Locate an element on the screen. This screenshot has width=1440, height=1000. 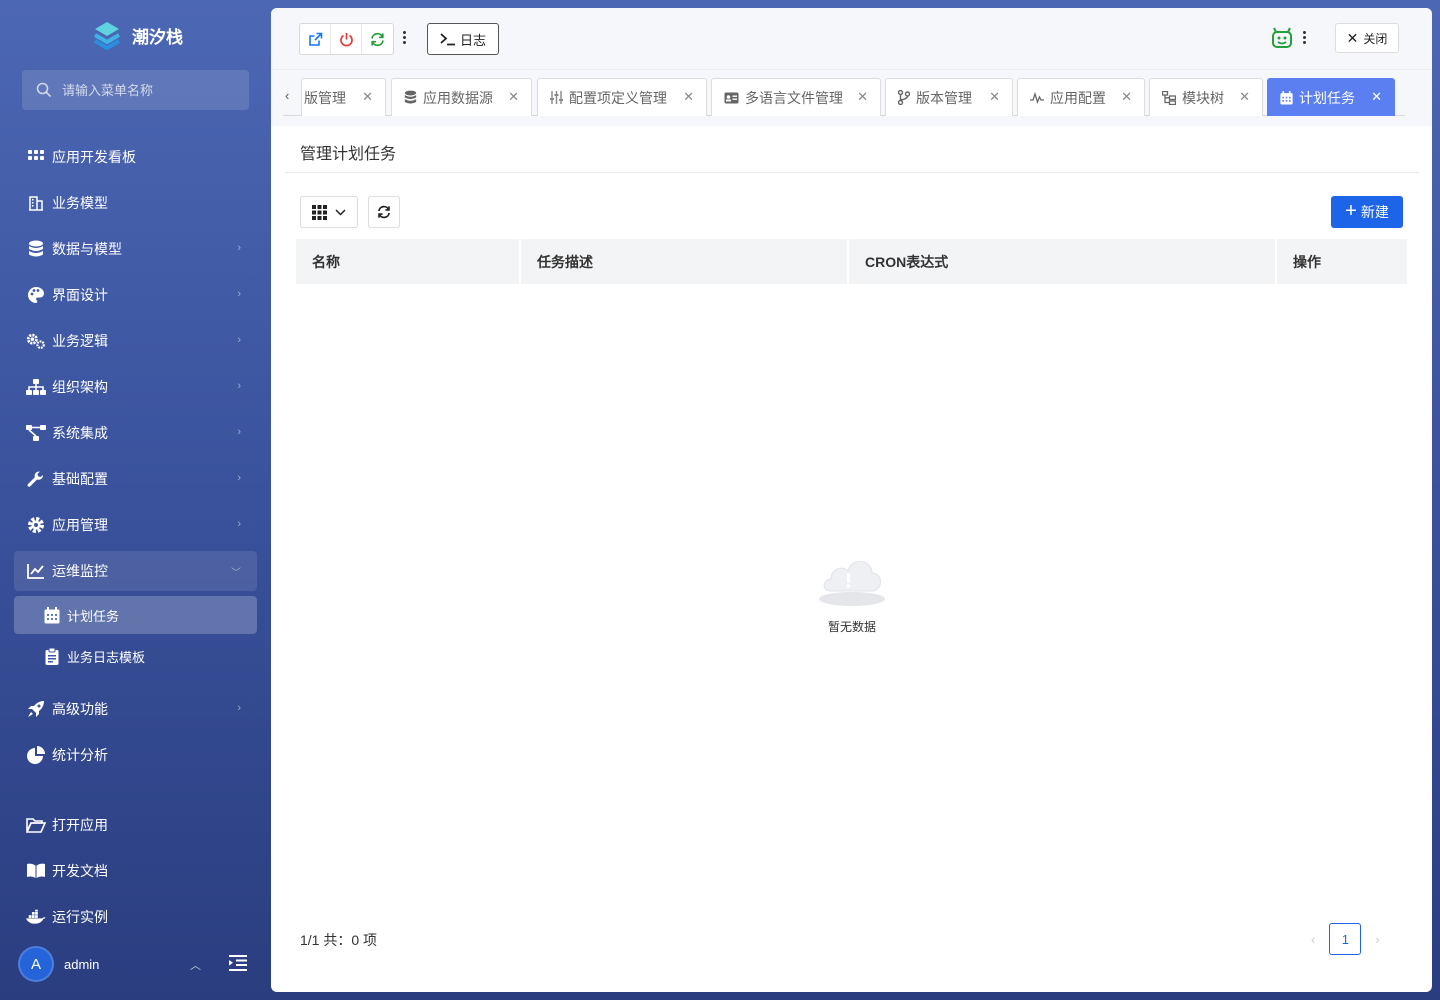
tab-label: 版管理 is located at coordinates (325, 97).